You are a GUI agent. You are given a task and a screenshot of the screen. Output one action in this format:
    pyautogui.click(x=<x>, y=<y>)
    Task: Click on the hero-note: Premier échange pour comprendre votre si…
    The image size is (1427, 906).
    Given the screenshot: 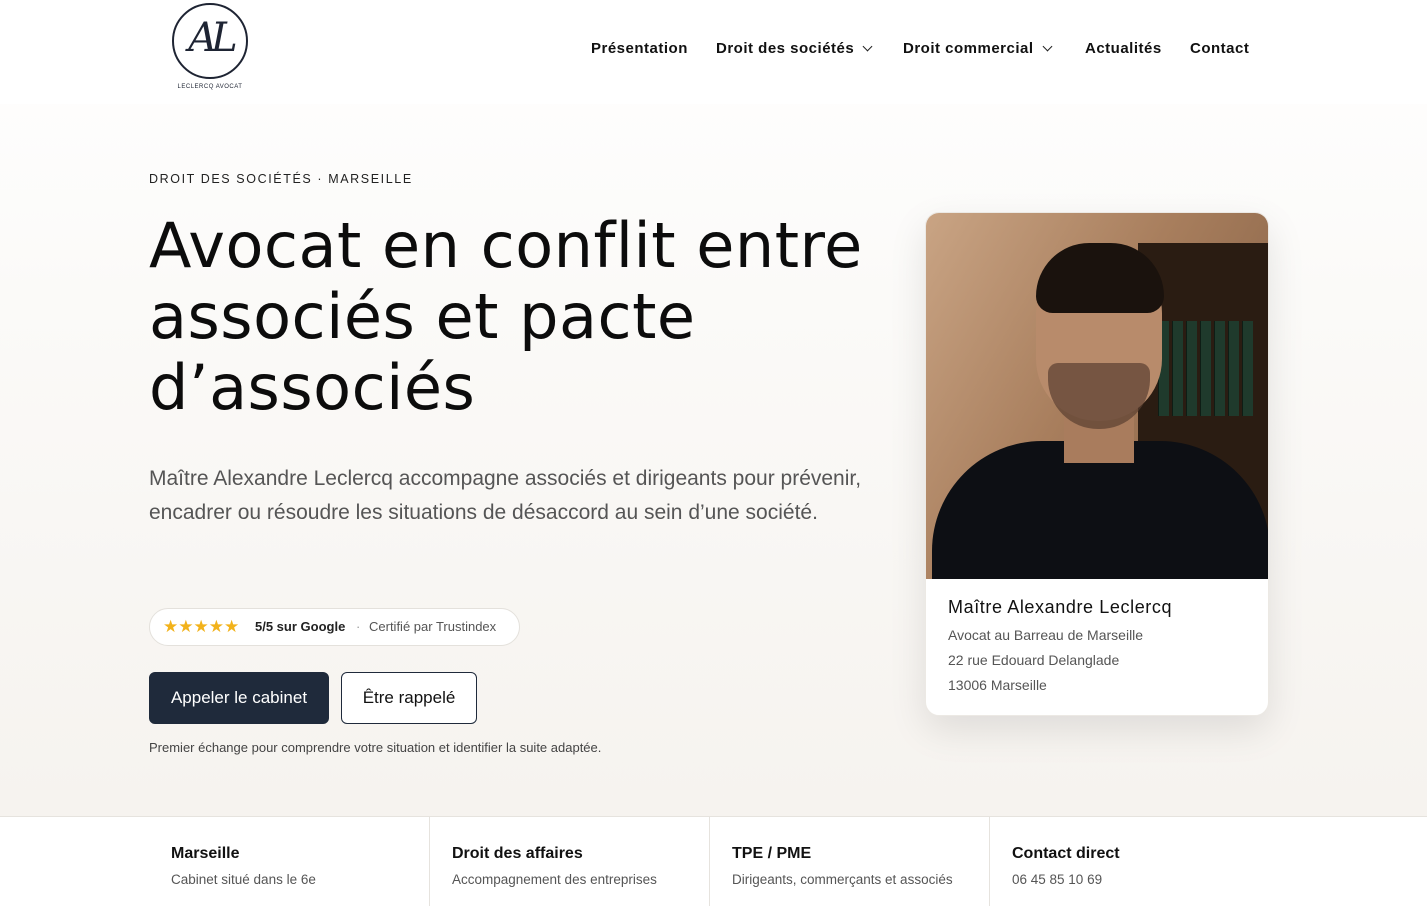 What is the action you would take?
    pyautogui.click(x=375, y=747)
    